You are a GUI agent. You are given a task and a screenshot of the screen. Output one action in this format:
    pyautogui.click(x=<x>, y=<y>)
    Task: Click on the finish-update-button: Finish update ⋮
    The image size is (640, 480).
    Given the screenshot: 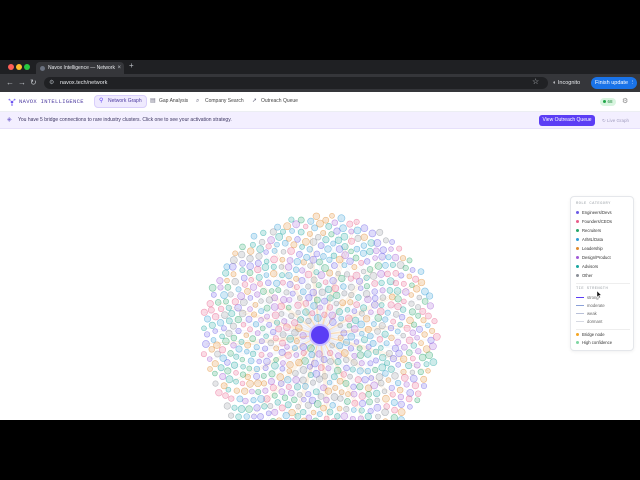 What is the action you would take?
    pyautogui.click(x=614, y=83)
    